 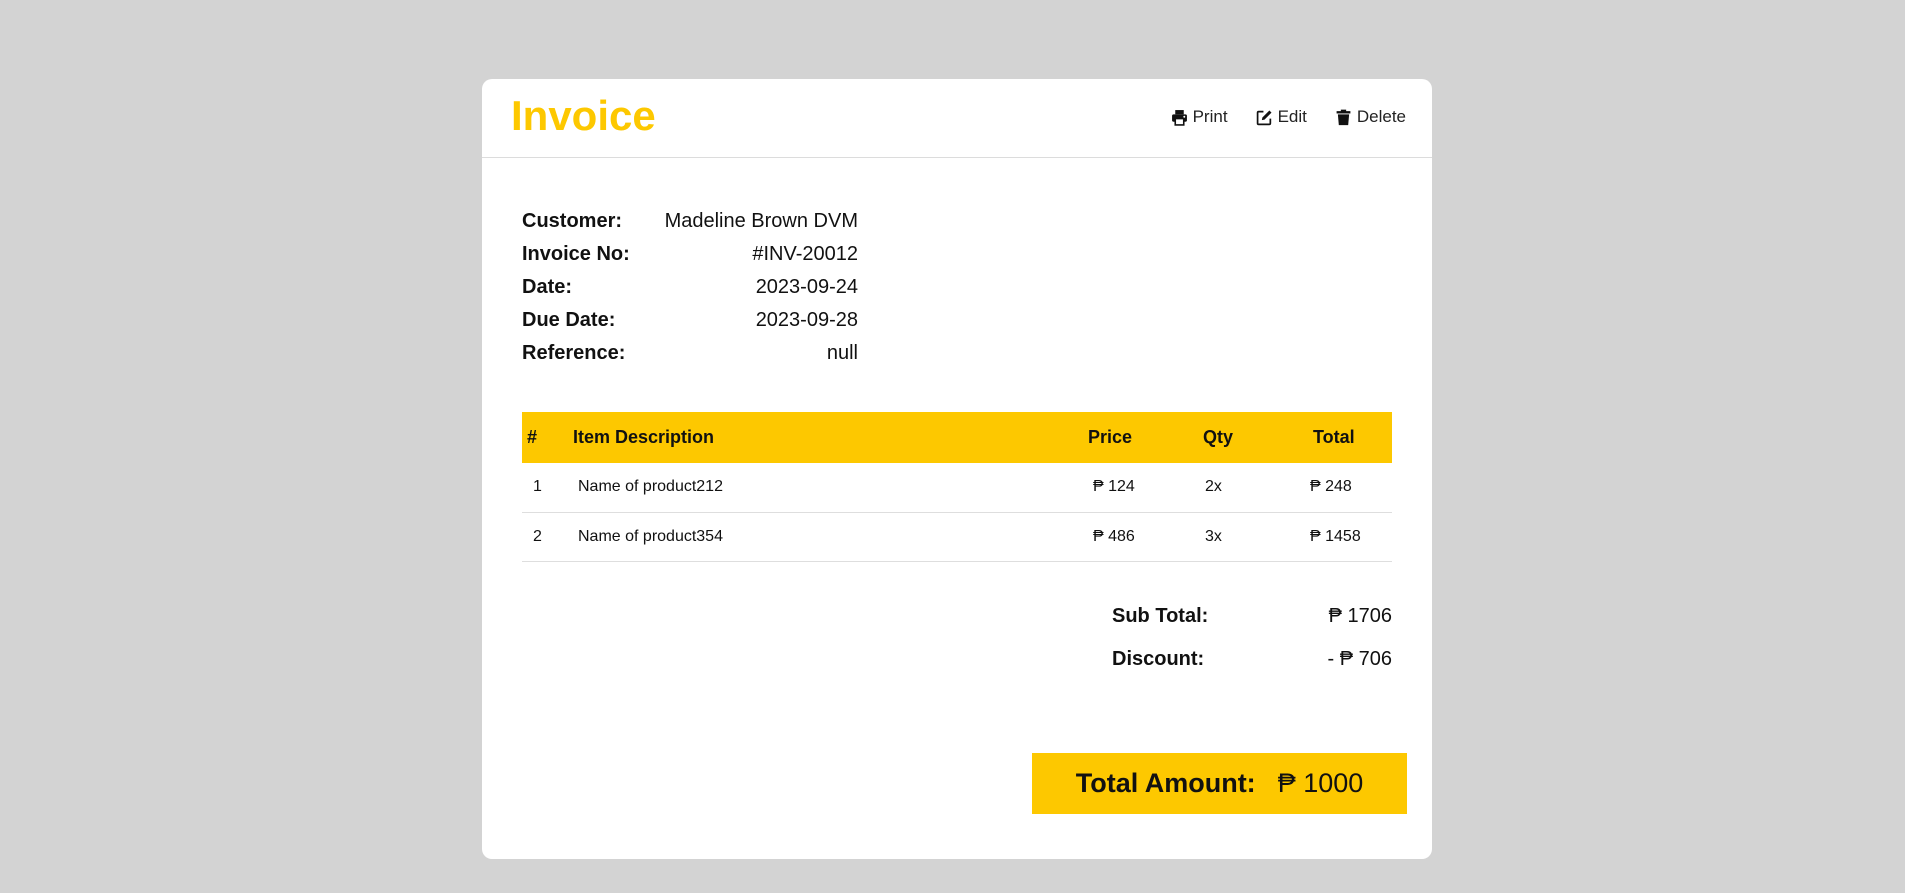 What do you see at coordinates (1114, 536) in the screenshot?
I see `row-price: ₱ 486` at bounding box center [1114, 536].